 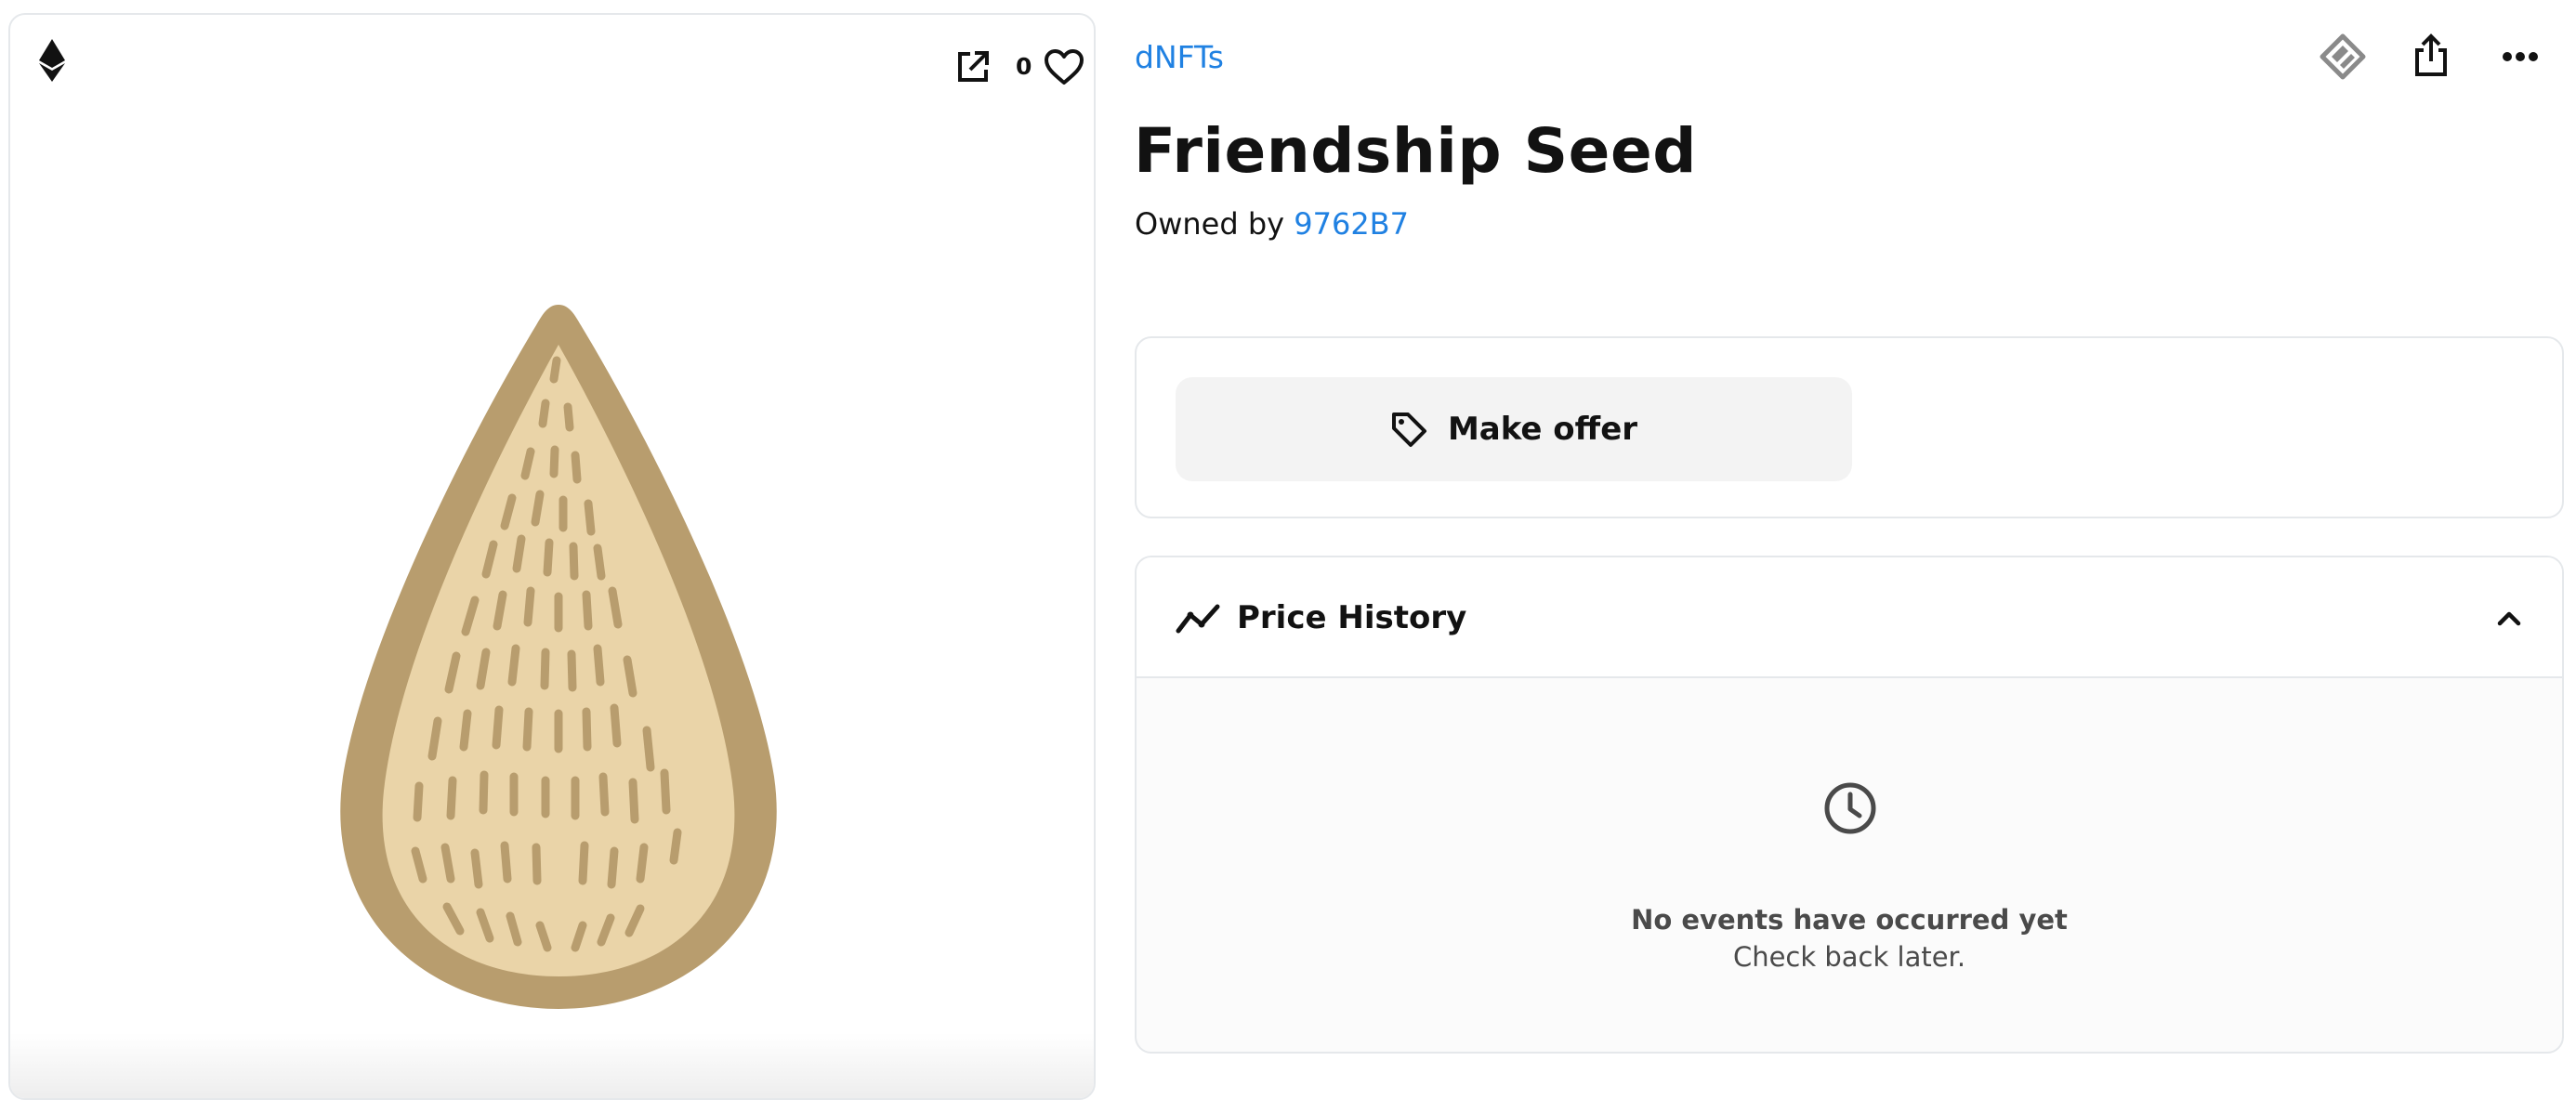 What do you see at coordinates (2431, 56) in the screenshot?
I see `share-icon` at bounding box center [2431, 56].